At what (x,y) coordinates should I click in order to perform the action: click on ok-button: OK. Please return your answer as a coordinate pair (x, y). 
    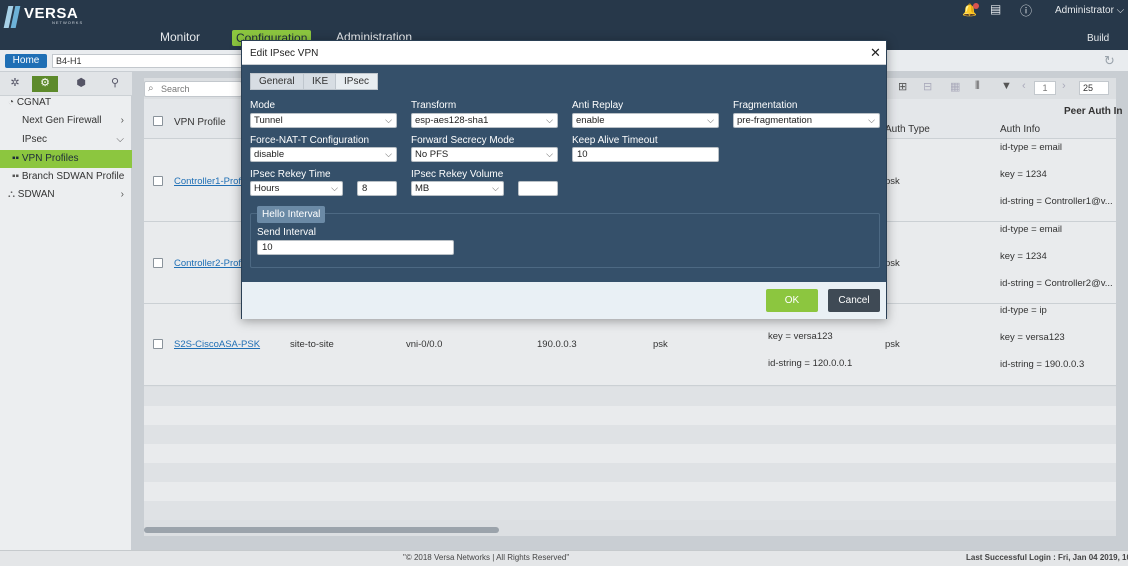
    Looking at the image, I should click on (792, 300).